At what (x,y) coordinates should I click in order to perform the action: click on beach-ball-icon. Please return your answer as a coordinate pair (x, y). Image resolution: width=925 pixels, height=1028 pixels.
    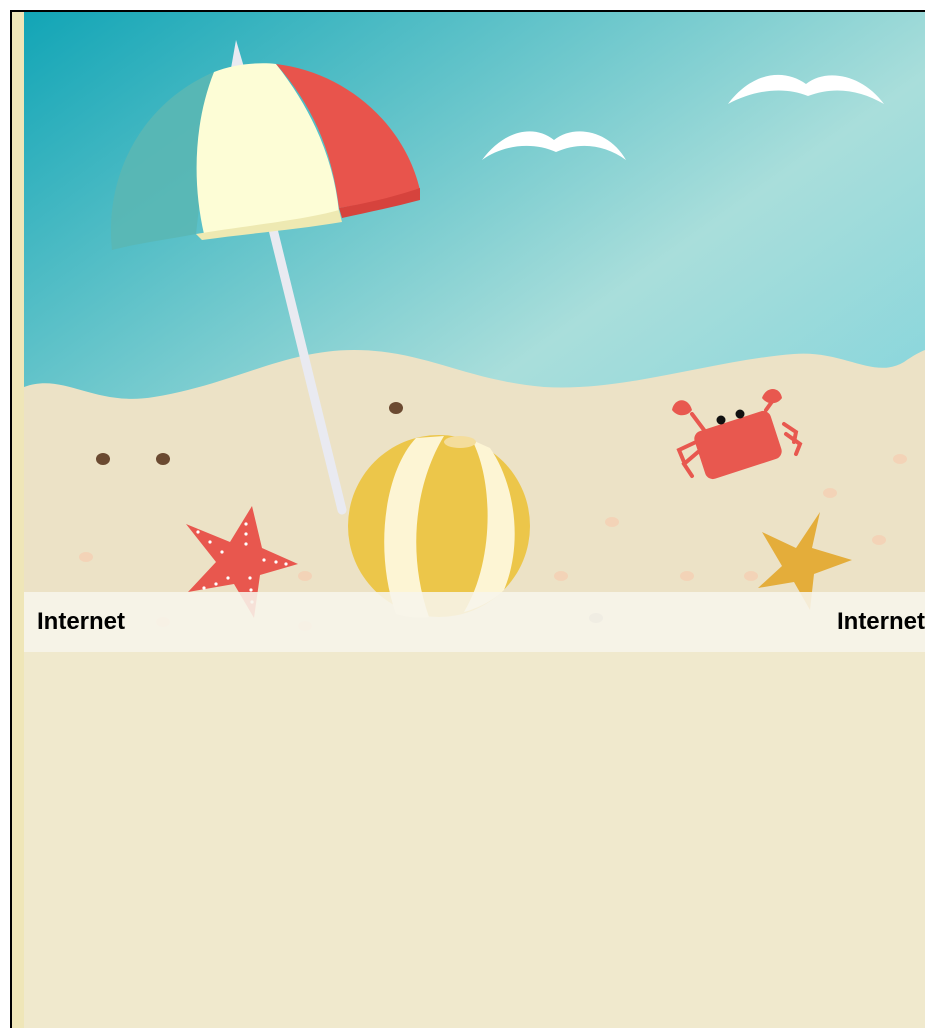
    Looking at the image, I should click on (439, 526).